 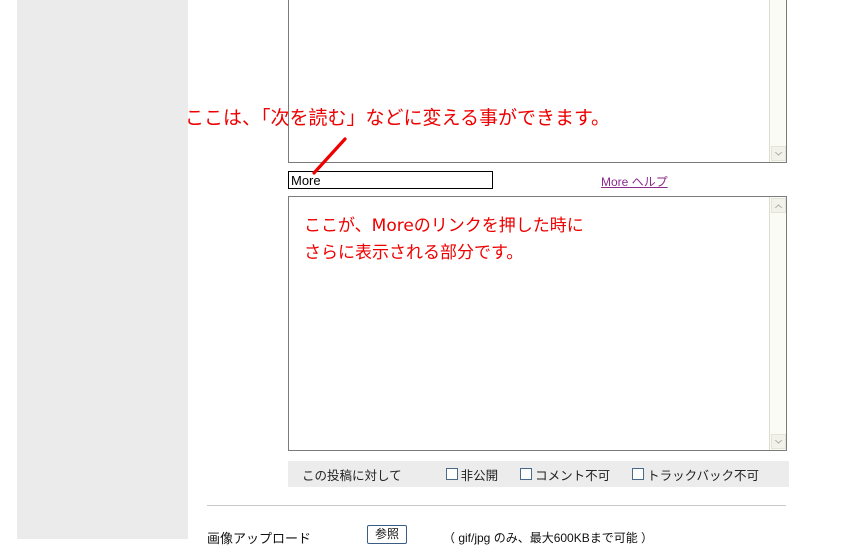 What do you see at coordinates (573, 475) in the screenshot?
I see `checkbox-no-comments-label: コメント不可` at bounding box center [573, 475].